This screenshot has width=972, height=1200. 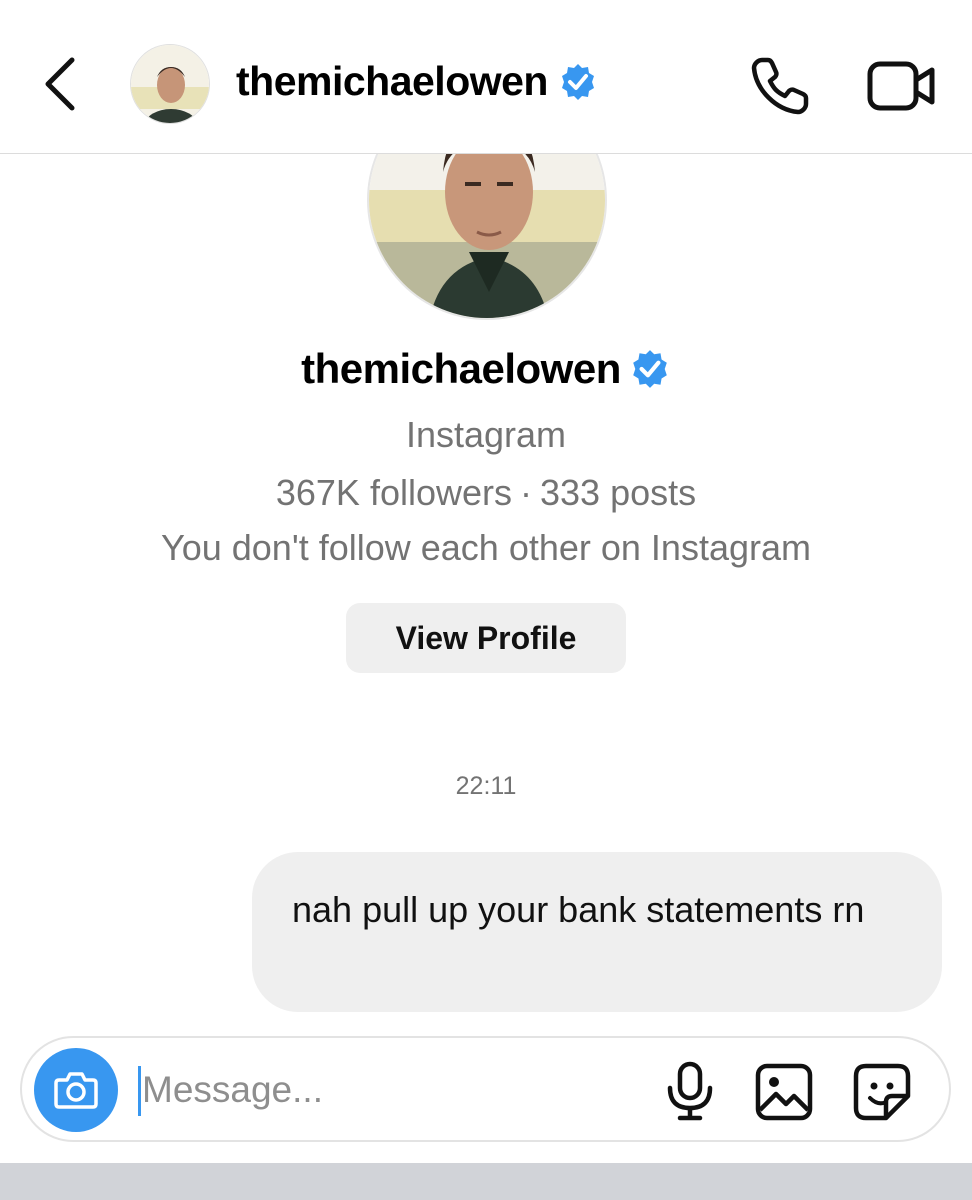 I want to click on text-cursor, so click(x=139, y=1091).